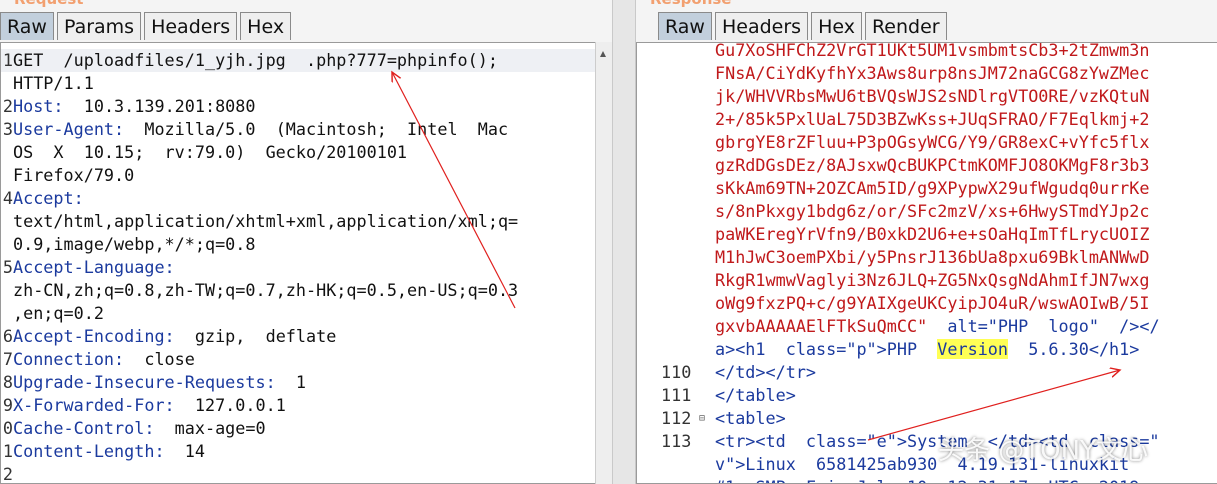  What do you see at coordinates (69, 129) in the screenshot?
I see `header-name: User-Agent:` at bounding box center [69, 129].